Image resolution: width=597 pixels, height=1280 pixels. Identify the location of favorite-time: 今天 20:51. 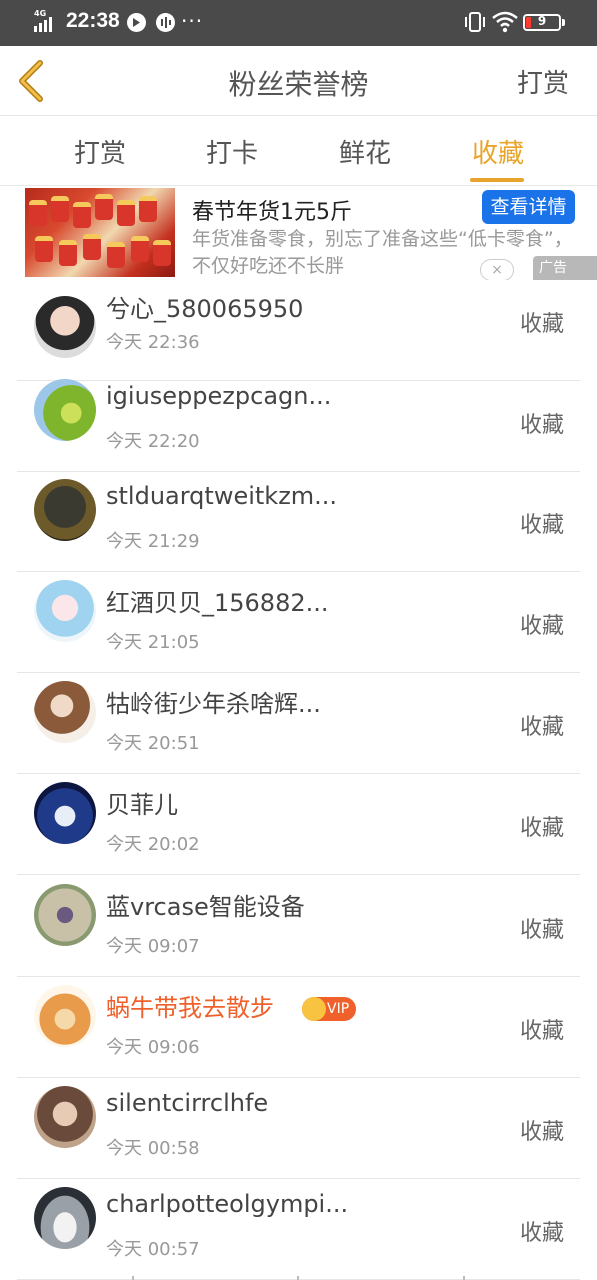
(153, 743).